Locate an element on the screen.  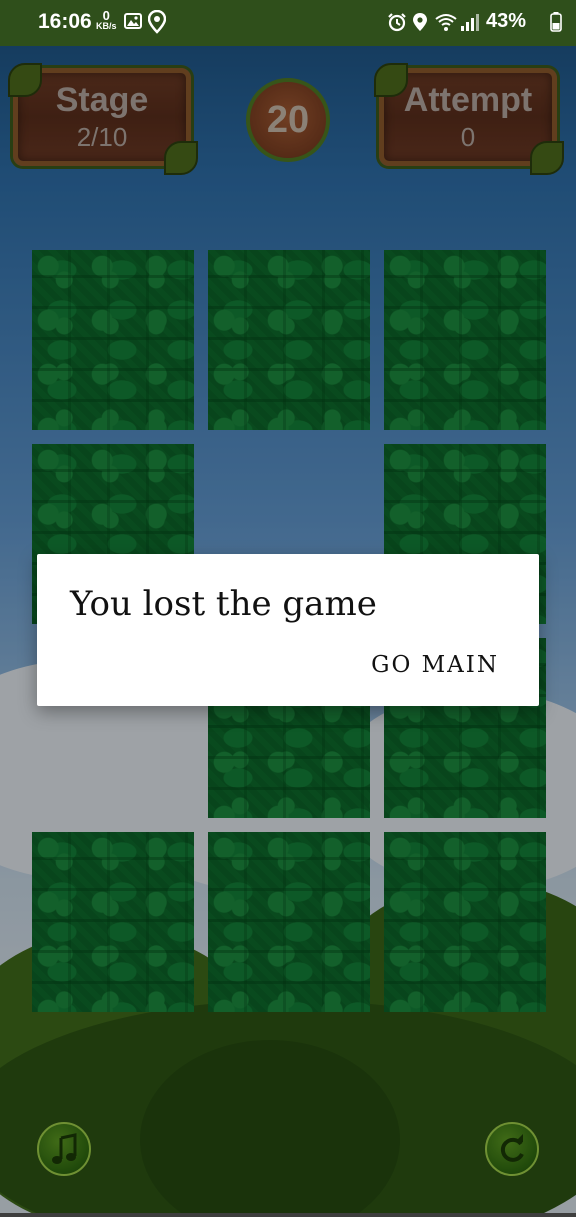
location-pin-icon is located at coordinates (157, 24).